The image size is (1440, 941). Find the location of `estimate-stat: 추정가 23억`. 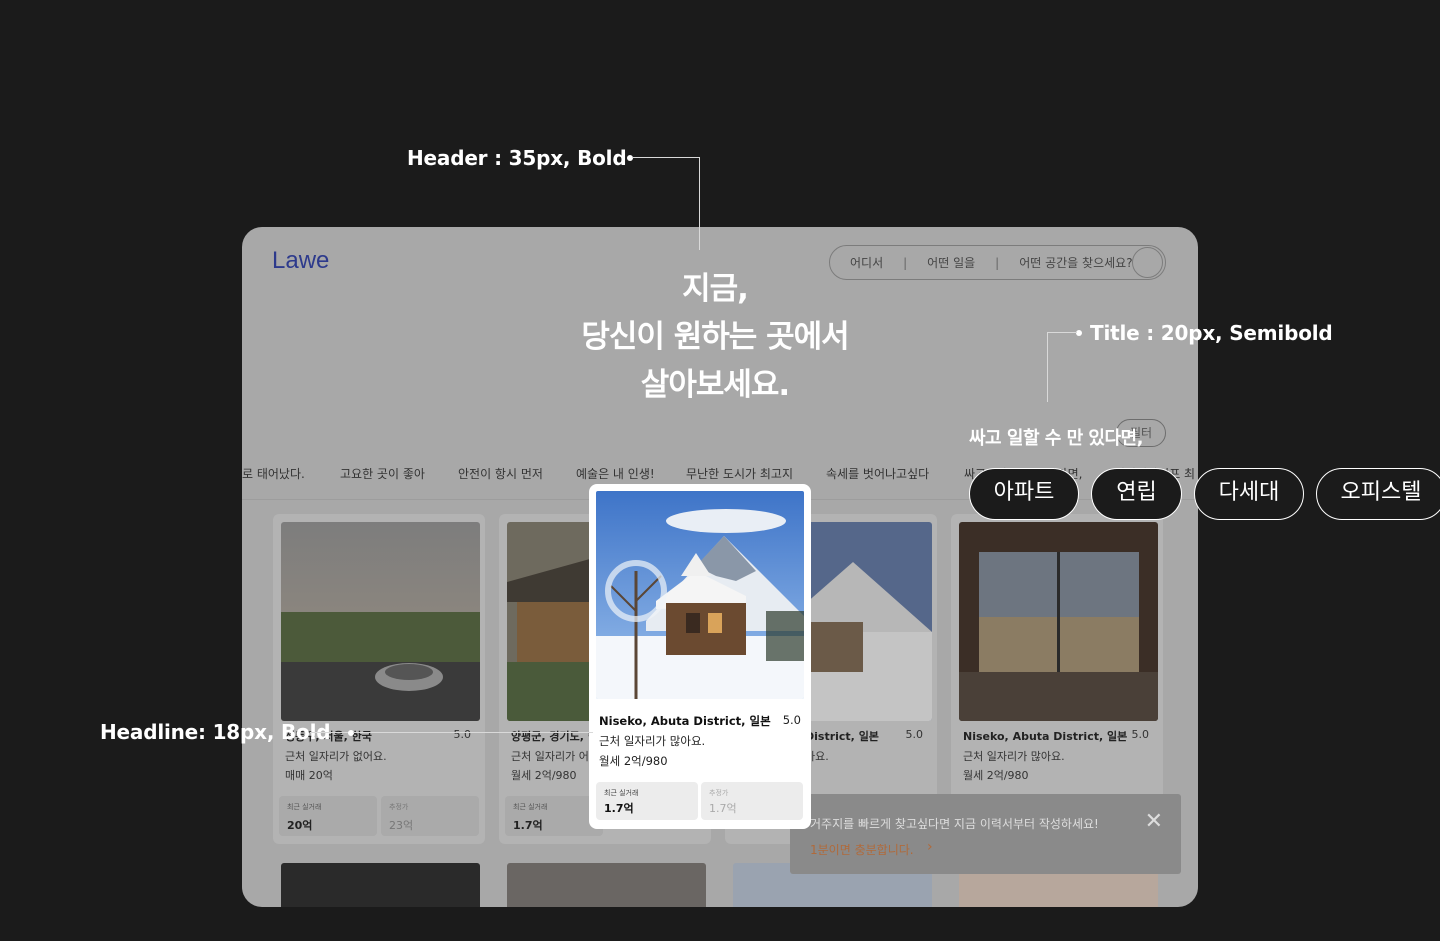

estimate-stat: 추정가 23억 is located at coordinates (430, 816).